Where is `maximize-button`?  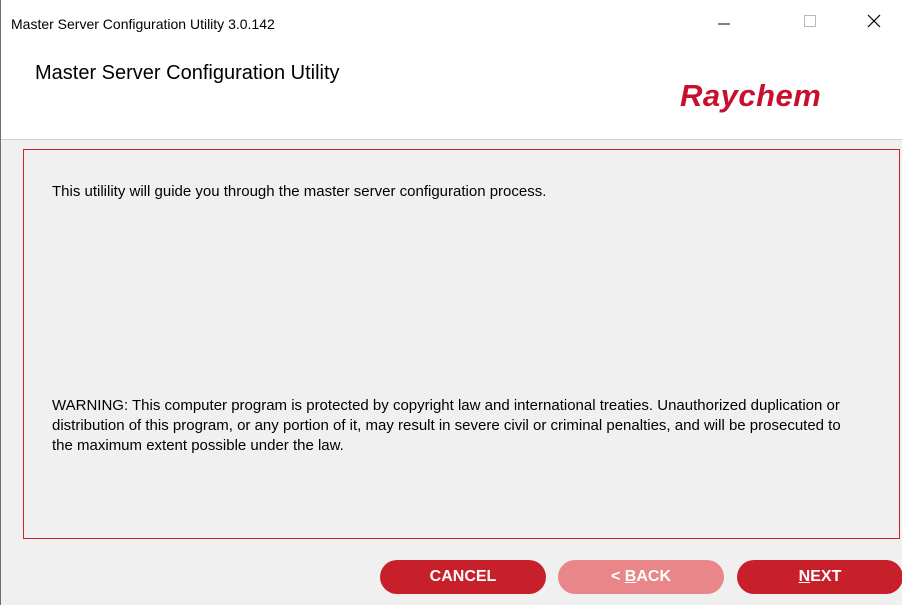
maximize-button is located at coordinates (810, 21).